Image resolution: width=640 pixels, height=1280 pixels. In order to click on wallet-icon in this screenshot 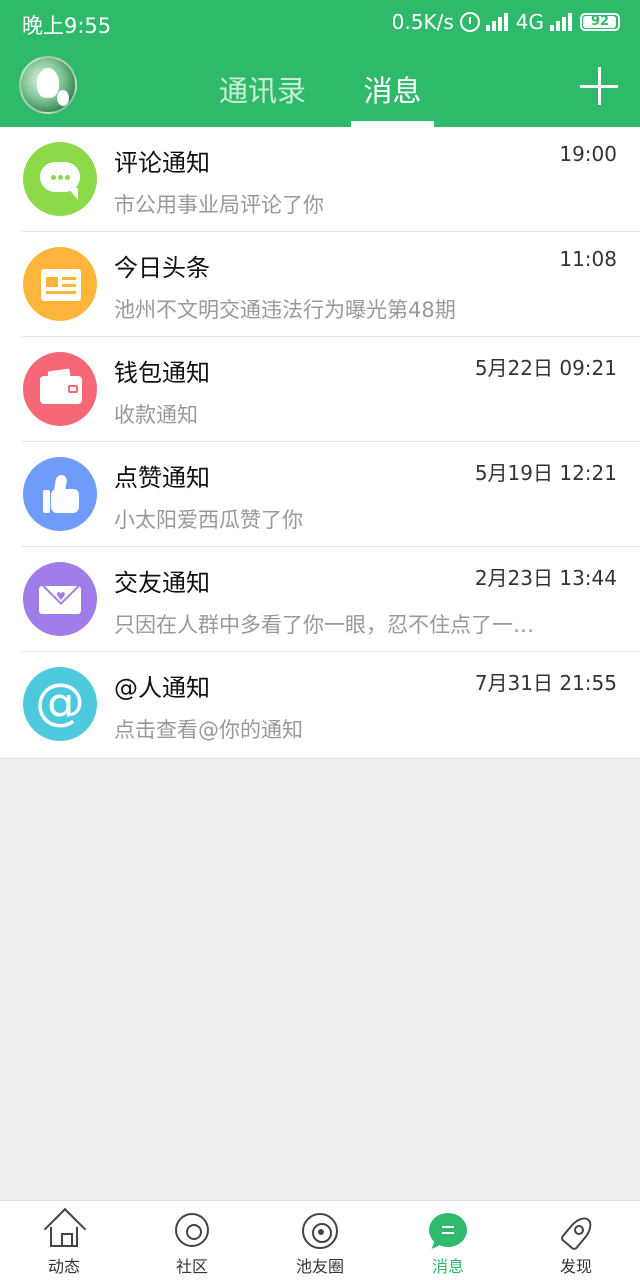, I will do `click(60, 389)`.